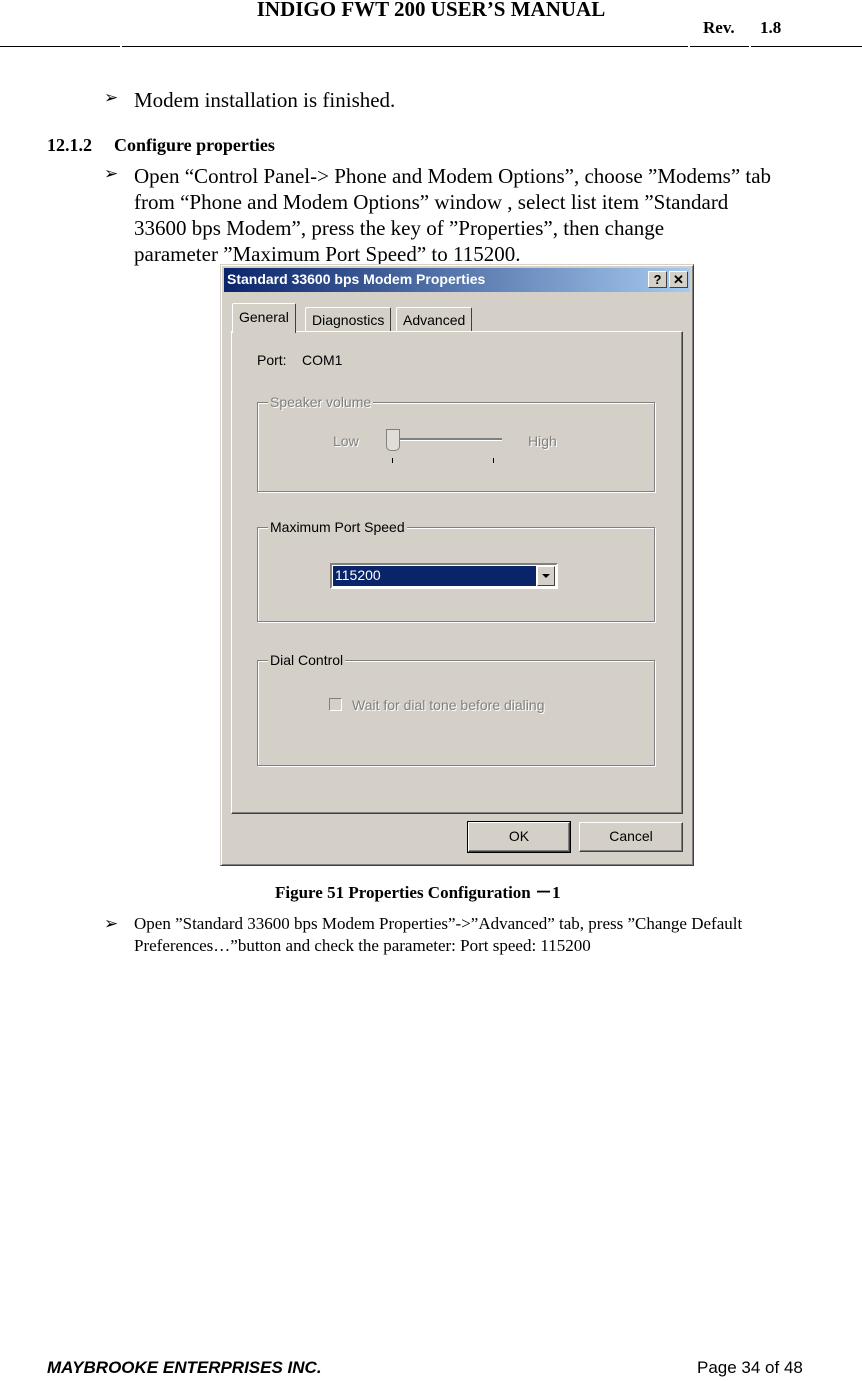  What do you see at coordinates (322, 360) in the screenshot?
I see `port-value: COM1` at bounding box center [322, 360].